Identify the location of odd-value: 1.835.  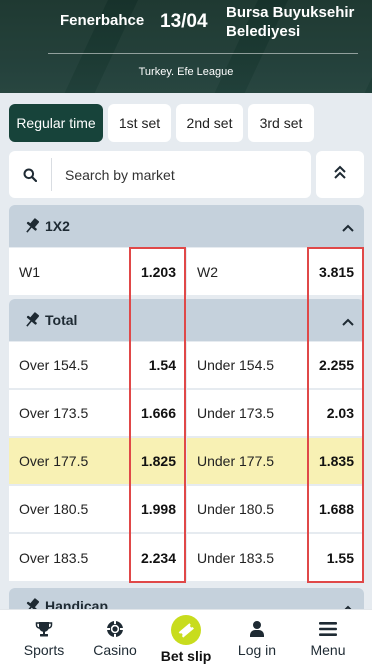
(336, 461).